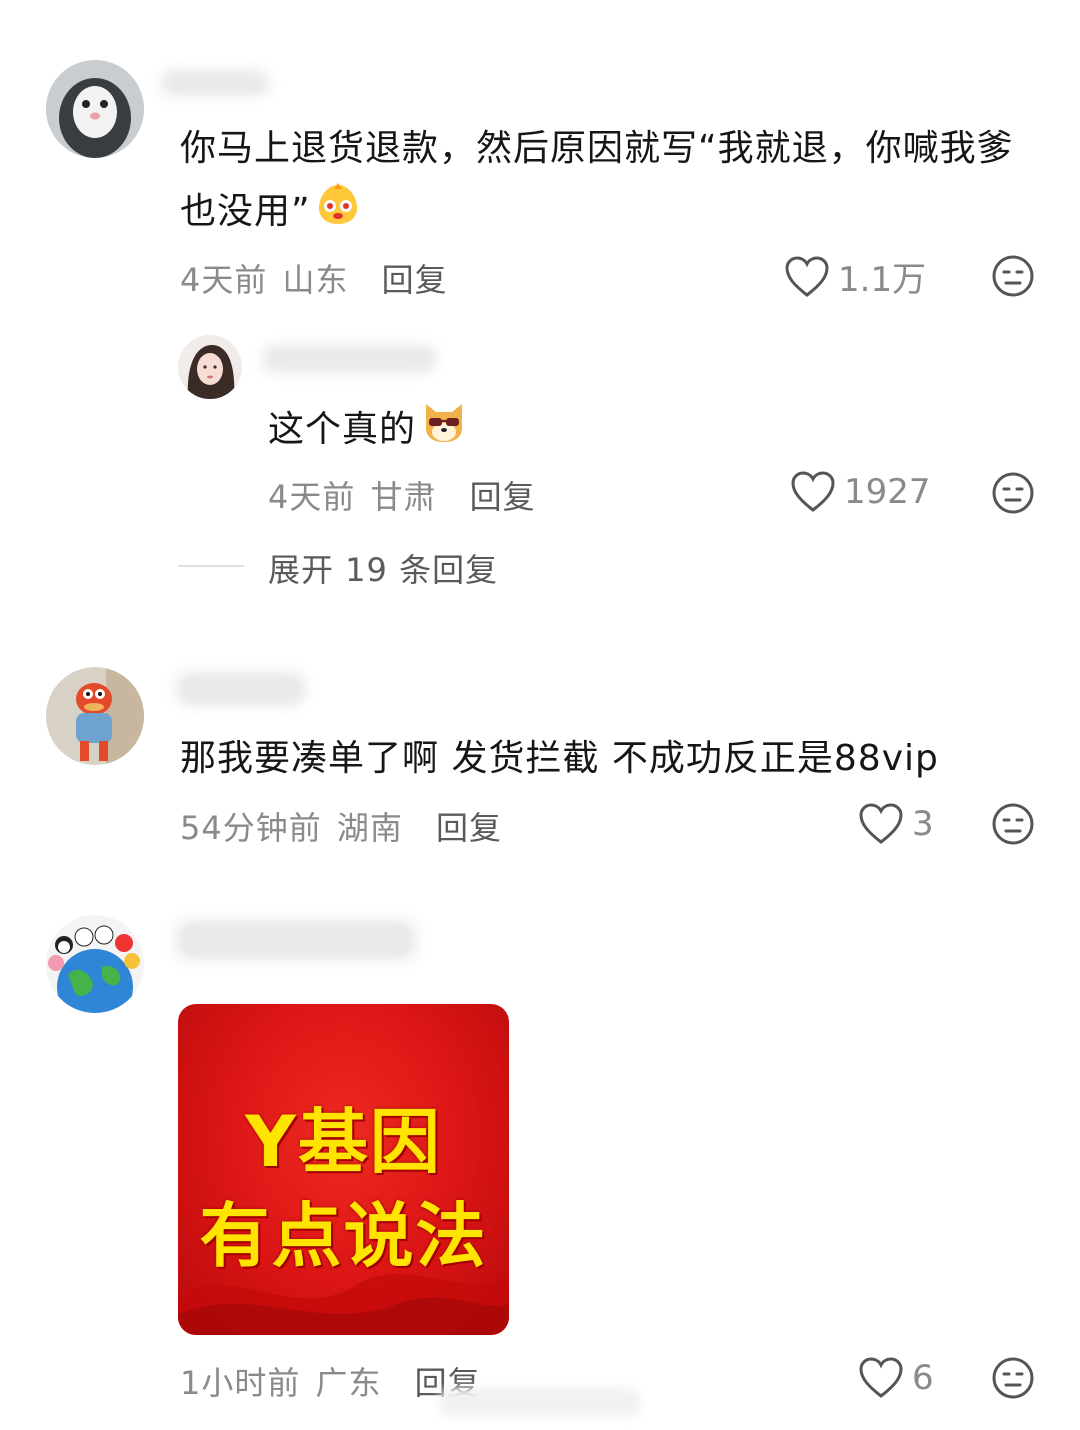 This screenshot has height=1430, width=1080. I want to click on comment-image-card: Y基因 有点说法, so click(343, 1169).